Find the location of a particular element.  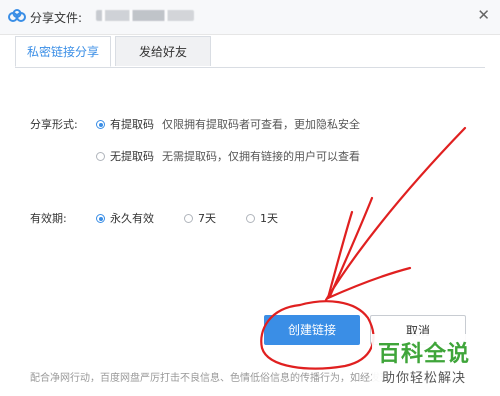

footer-notice: 配合净网行动，百度网盘严厉打击不良信息、色情低俗信息的传播行为，如经发现 is located at coordinates (210, 378).